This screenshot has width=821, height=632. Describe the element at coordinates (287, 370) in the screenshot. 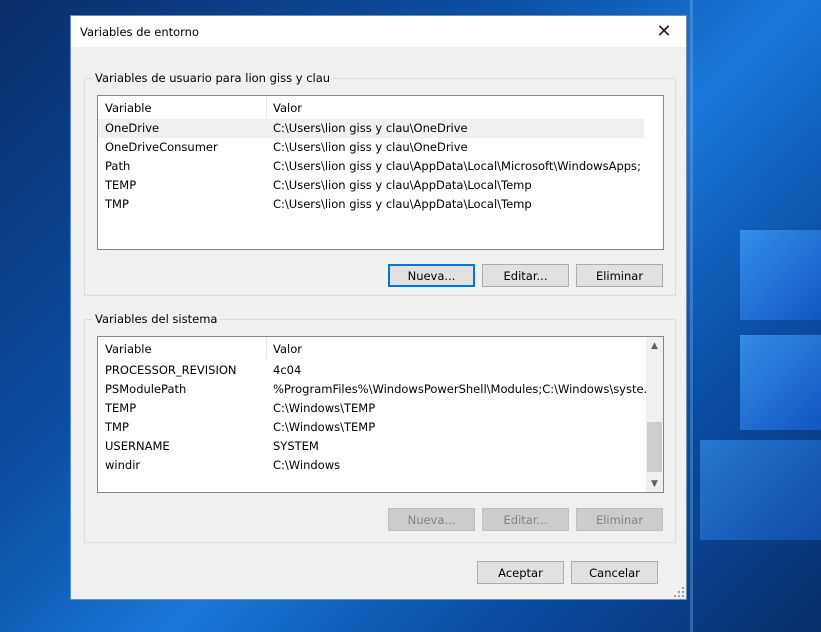

I see `variable-value-cell: 4c04` at that location.